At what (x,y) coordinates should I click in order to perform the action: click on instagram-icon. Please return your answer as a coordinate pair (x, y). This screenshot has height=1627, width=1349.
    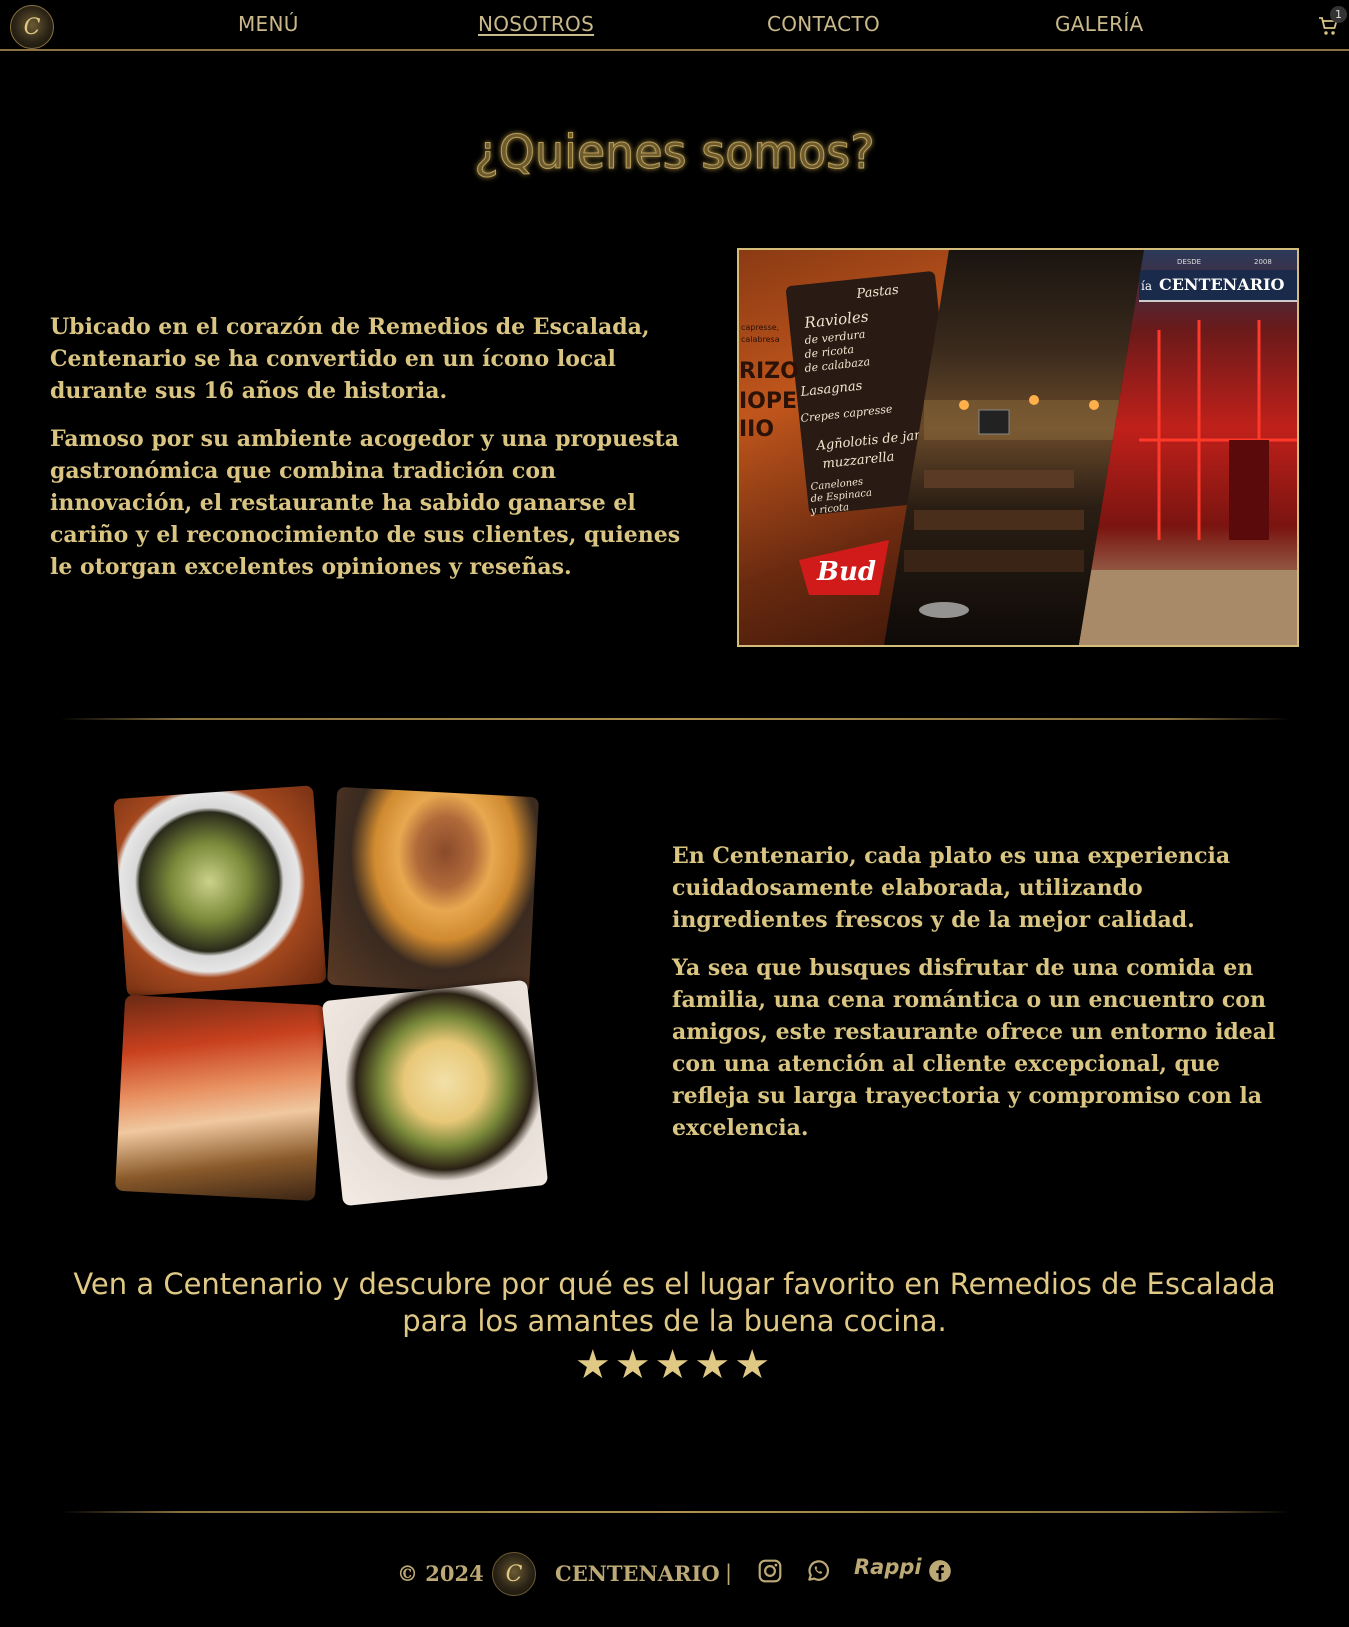
    Looking at the image, I should click on (770, 1571).